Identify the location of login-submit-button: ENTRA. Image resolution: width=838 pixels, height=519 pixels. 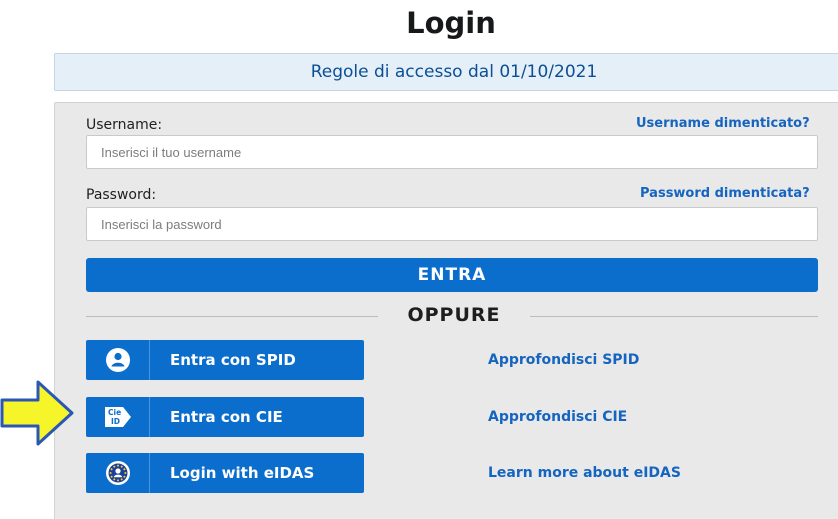
(452, 275).